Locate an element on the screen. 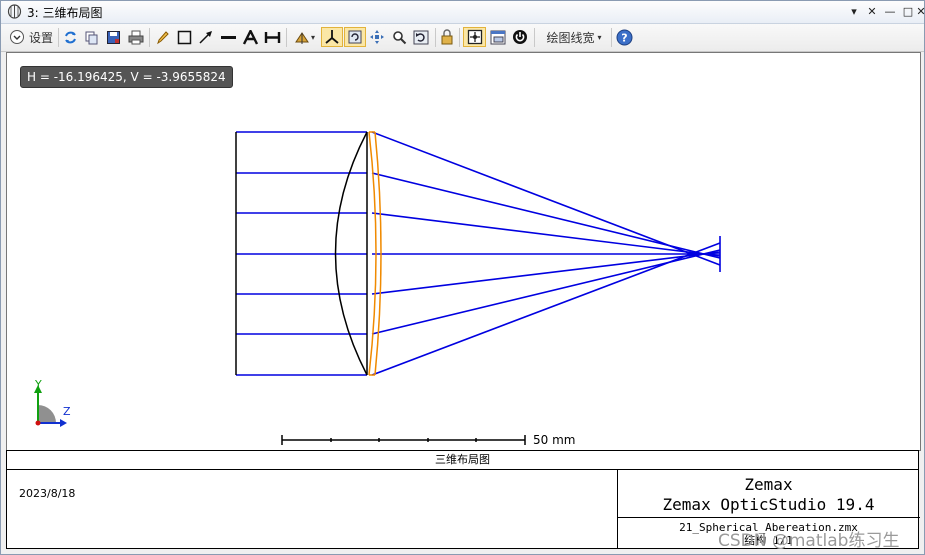 The height and width of the screenshot is (555, 925). footer-caption: 三维布局图 is located at coordinates (462, 460).